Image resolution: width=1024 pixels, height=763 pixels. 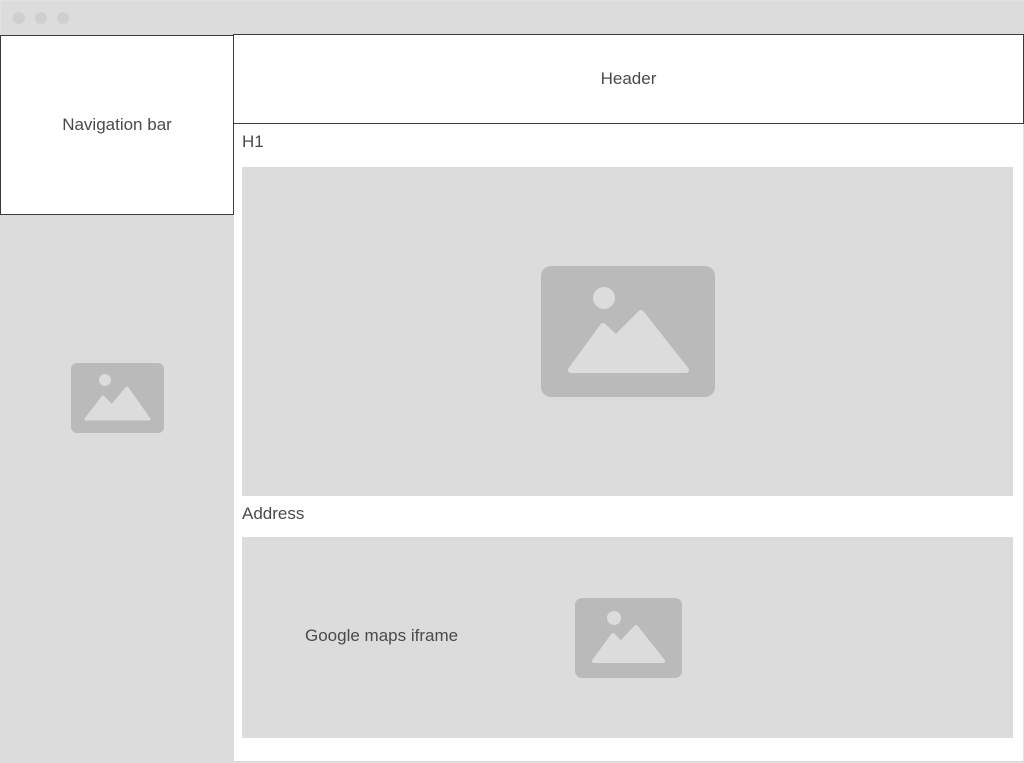 What do you see at coordinates (19, 18) in the screenshot?
I see `window-close-dot` at bounding box center [19, 18].